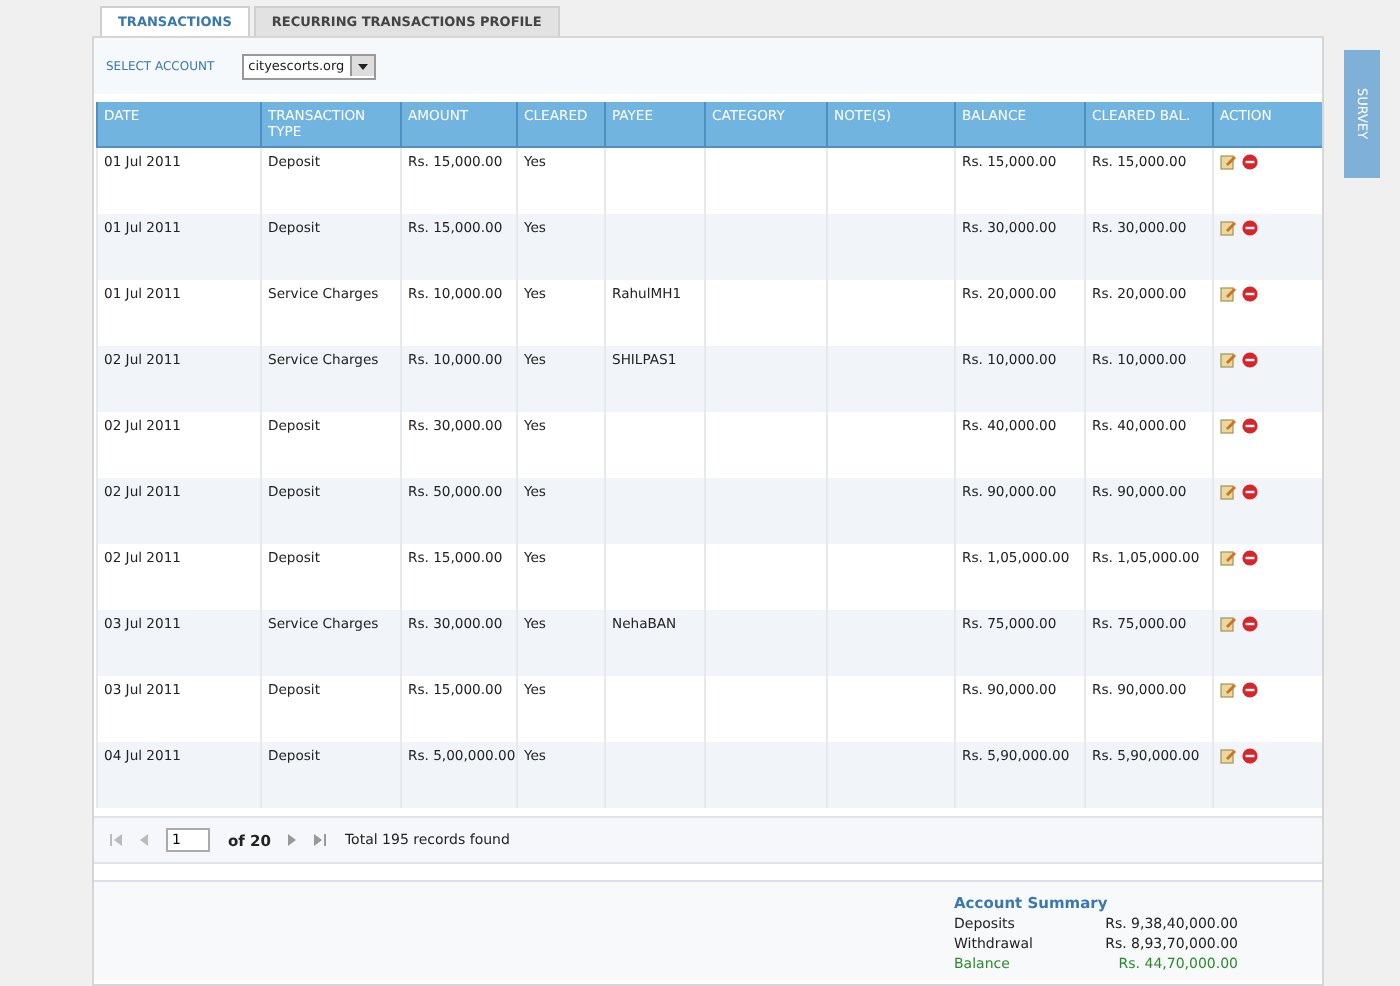  I want to click on first-page-icon, so click(116, 840).